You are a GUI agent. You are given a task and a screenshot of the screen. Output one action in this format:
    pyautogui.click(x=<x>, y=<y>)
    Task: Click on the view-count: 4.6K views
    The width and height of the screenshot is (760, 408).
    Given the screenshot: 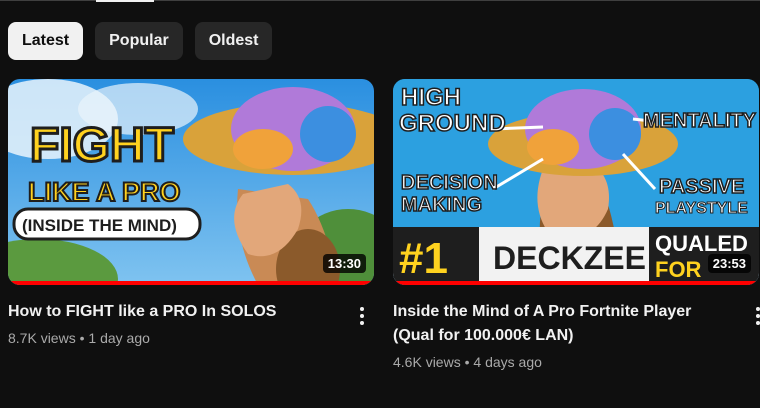 What is the action you would take?
    pyautogui.click(x=427, y=362)
    